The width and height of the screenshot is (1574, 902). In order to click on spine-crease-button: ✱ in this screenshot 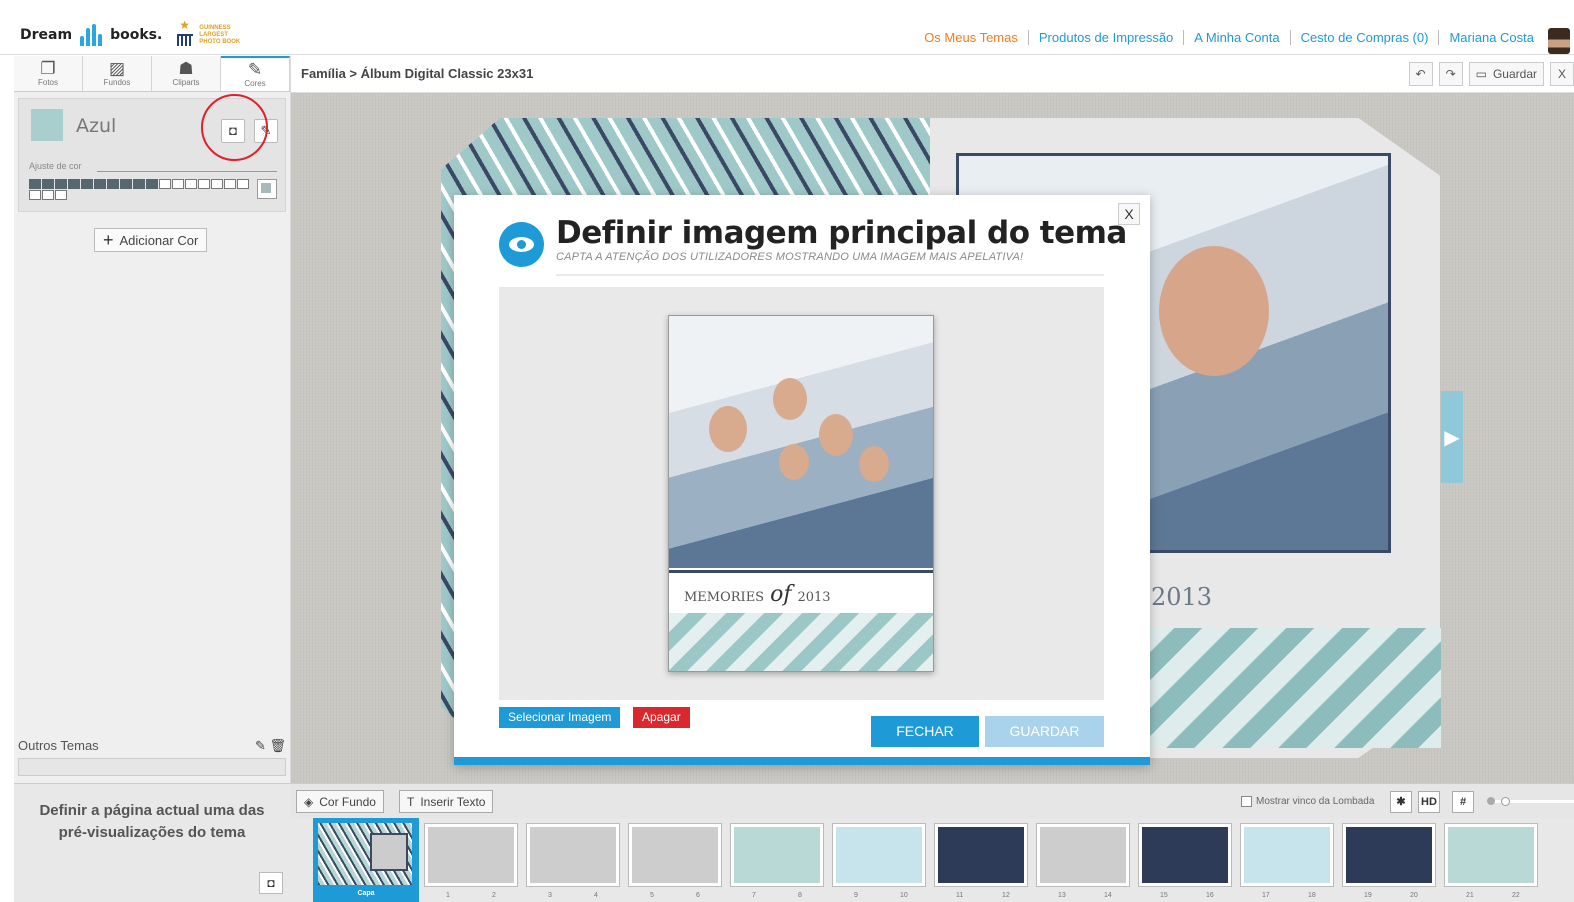, I will do `click(1401, 802)`.